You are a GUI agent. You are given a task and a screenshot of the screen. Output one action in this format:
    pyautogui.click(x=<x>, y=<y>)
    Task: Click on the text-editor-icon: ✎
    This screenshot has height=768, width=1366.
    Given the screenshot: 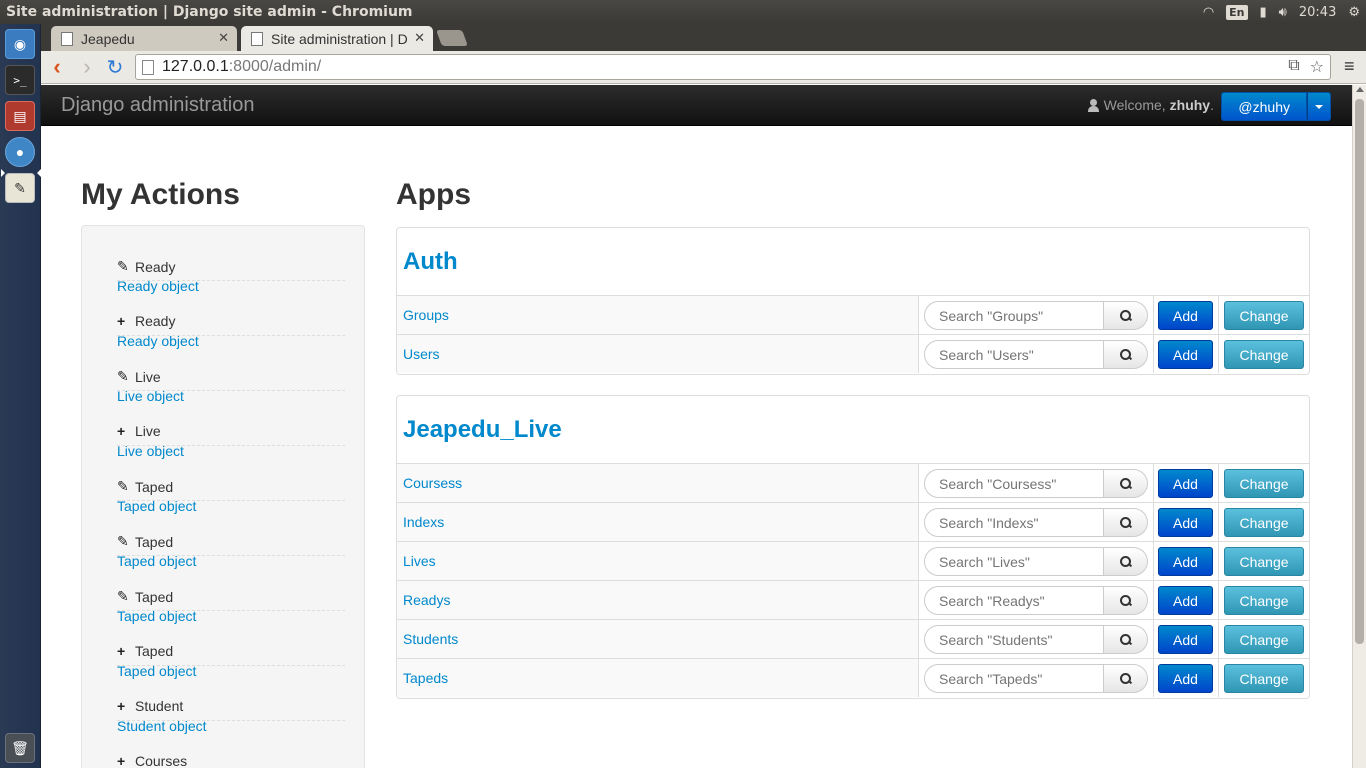 What is the action you would take?
    pyautogui.click(x=20, y=188)
    